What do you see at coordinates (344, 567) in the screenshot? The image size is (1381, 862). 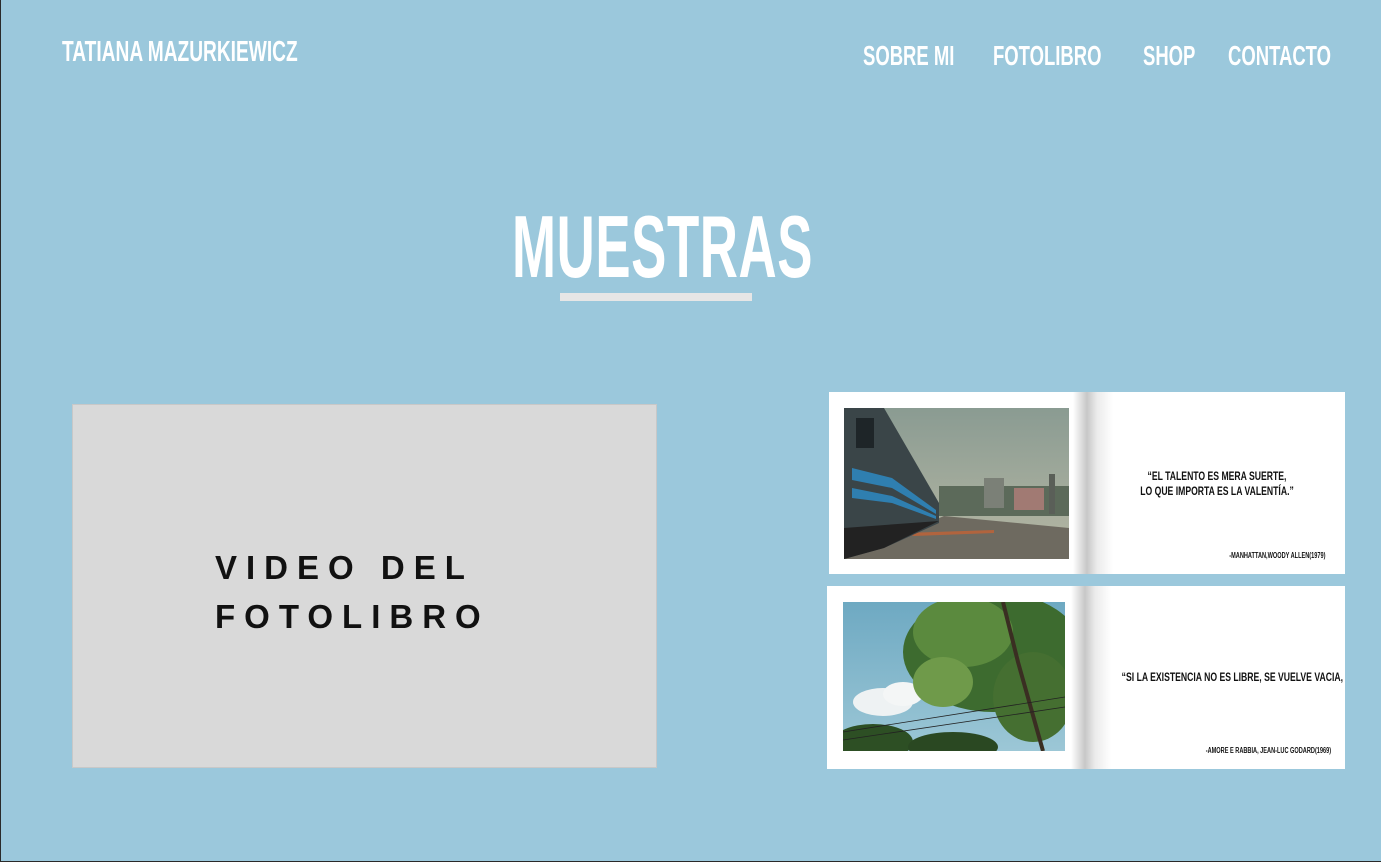 I see `video-label-line-1: VIDEO DEL` at bounding box center [344, 567].